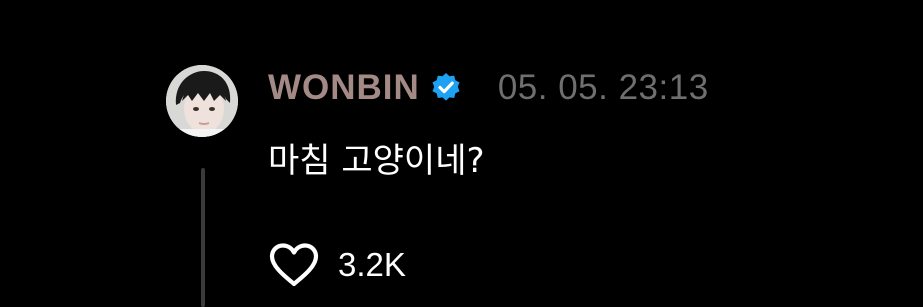 This screenshot has height=307, width=923. Describe the element at coordinates (488, 88) in the screenshot. I see `comment-header: WONBIN 05. 05. 23:13` at that location.